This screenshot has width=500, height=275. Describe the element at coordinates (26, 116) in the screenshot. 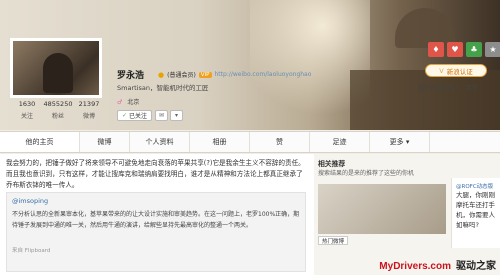

I see `stat-following-label: 关注` at that location.